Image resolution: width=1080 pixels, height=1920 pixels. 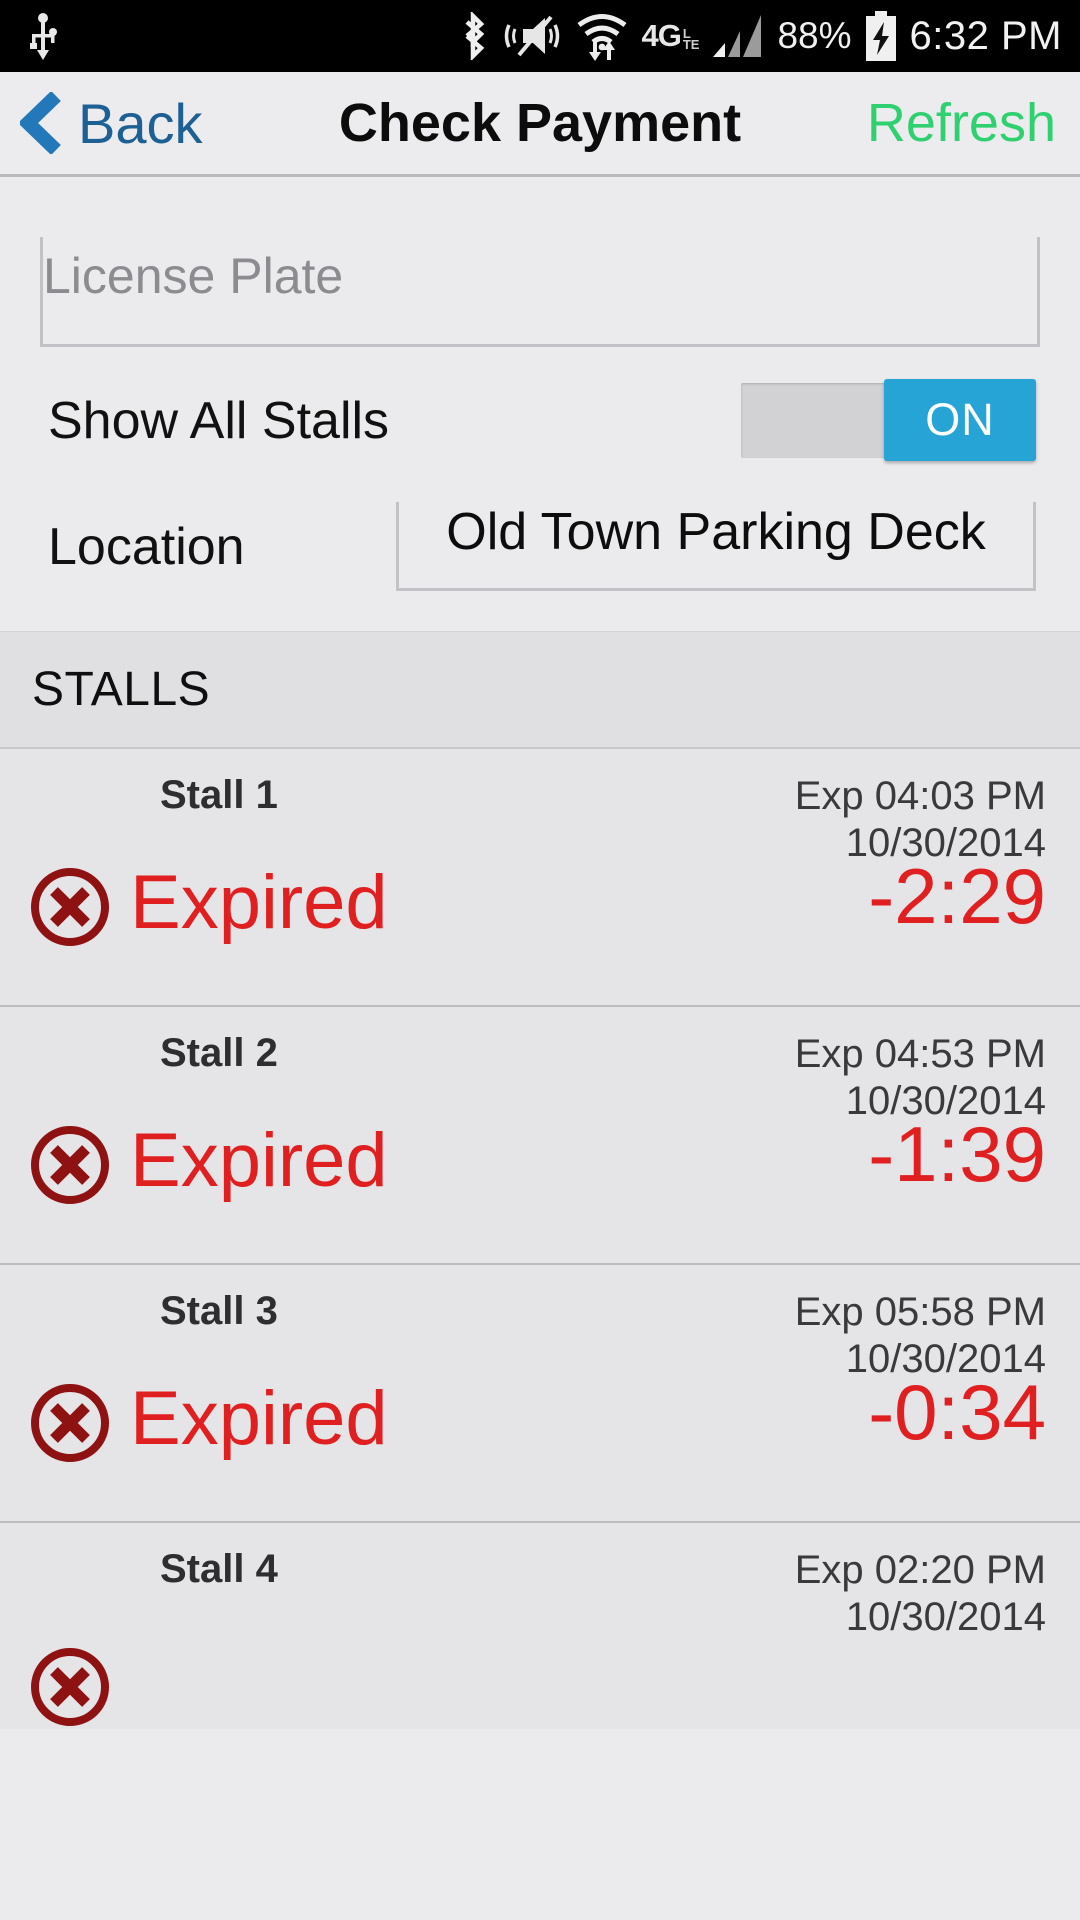 What do you see at coordinates (540, 417) in the screenshot?
I see `show-all-stalls-row: Show All Stalls ON` at bounding box center [540, 417].